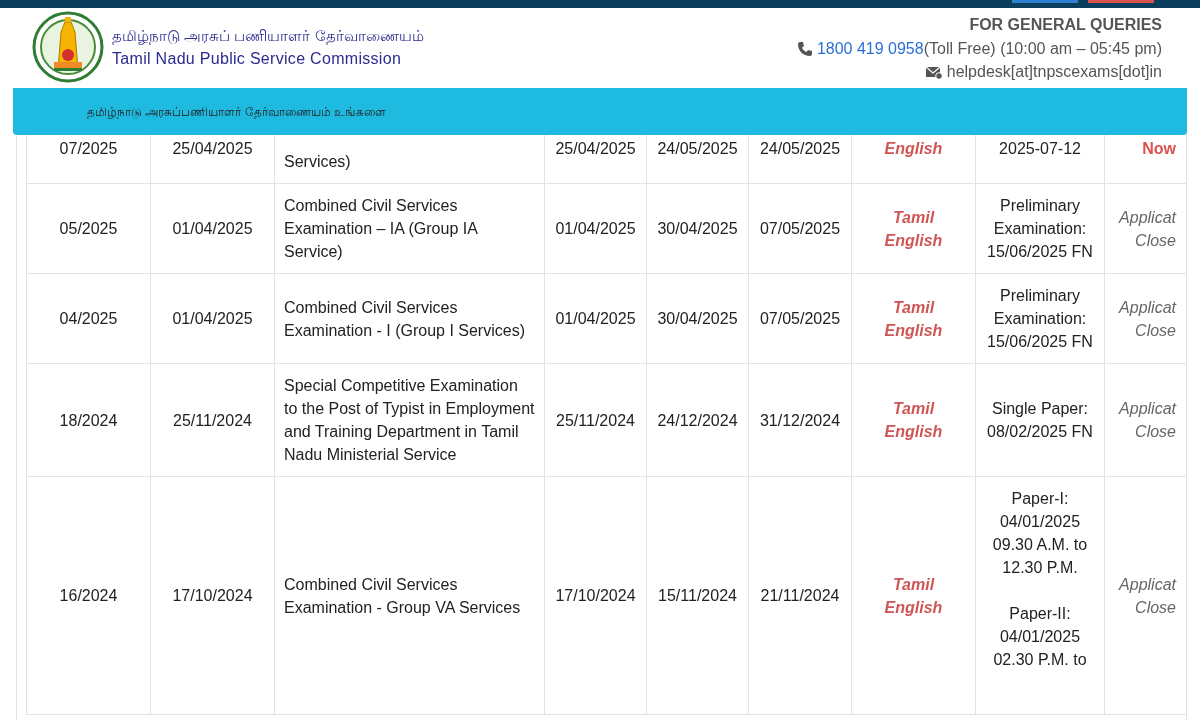 Image resolution: width=1200 pixels, height=720 pixels. What do you see at coordinates (1040, 533) in the screenshot?
I see `exam-date-text: Paper-I: 04/01/2025 09.30 A.M. to 12.30 P.M.` at bounding box center [1040, 533].